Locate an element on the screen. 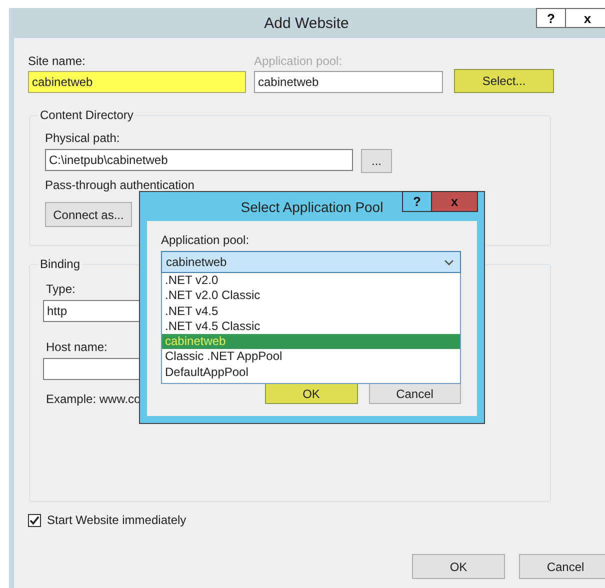 The height and width of the screenshot is (588, 605). field-label: Pass-through authentication is located at coordinates (119, 185).